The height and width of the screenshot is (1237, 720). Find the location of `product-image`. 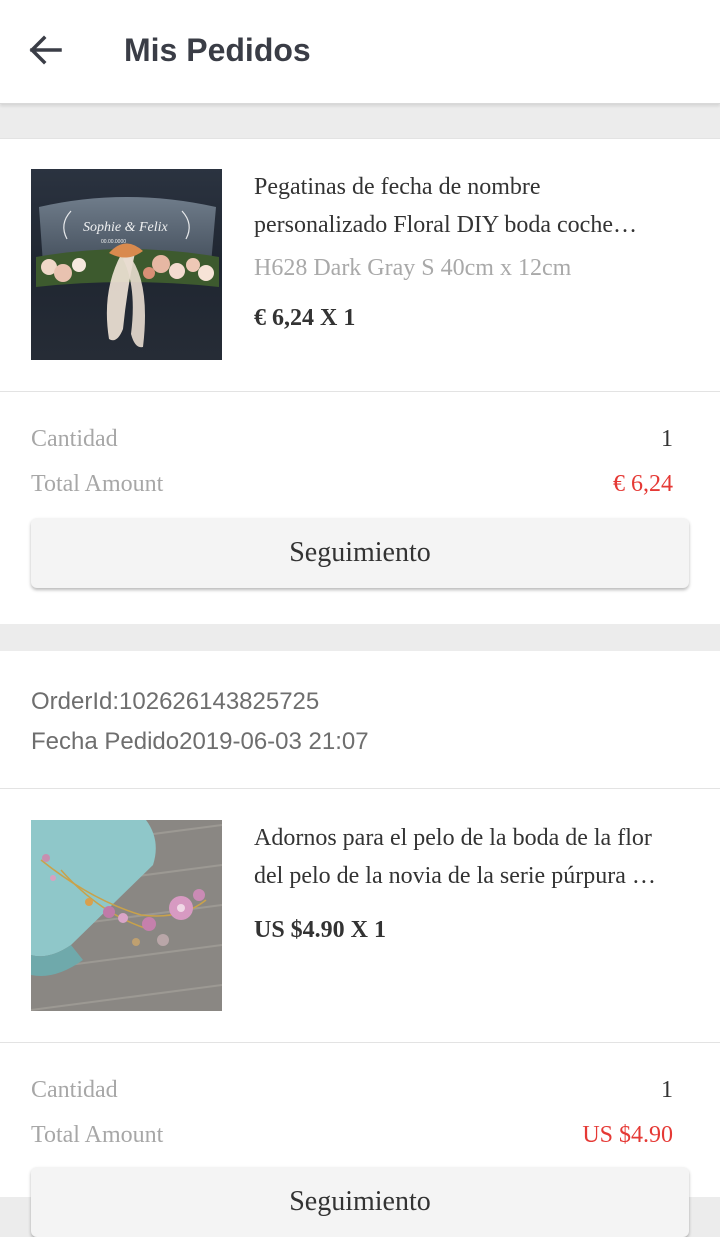

product-image is located at coordinates (126, 915).